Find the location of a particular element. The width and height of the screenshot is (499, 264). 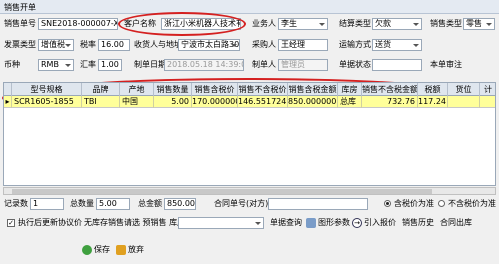

total-qty-label: 总数量 is located at coordinates (82, 203).